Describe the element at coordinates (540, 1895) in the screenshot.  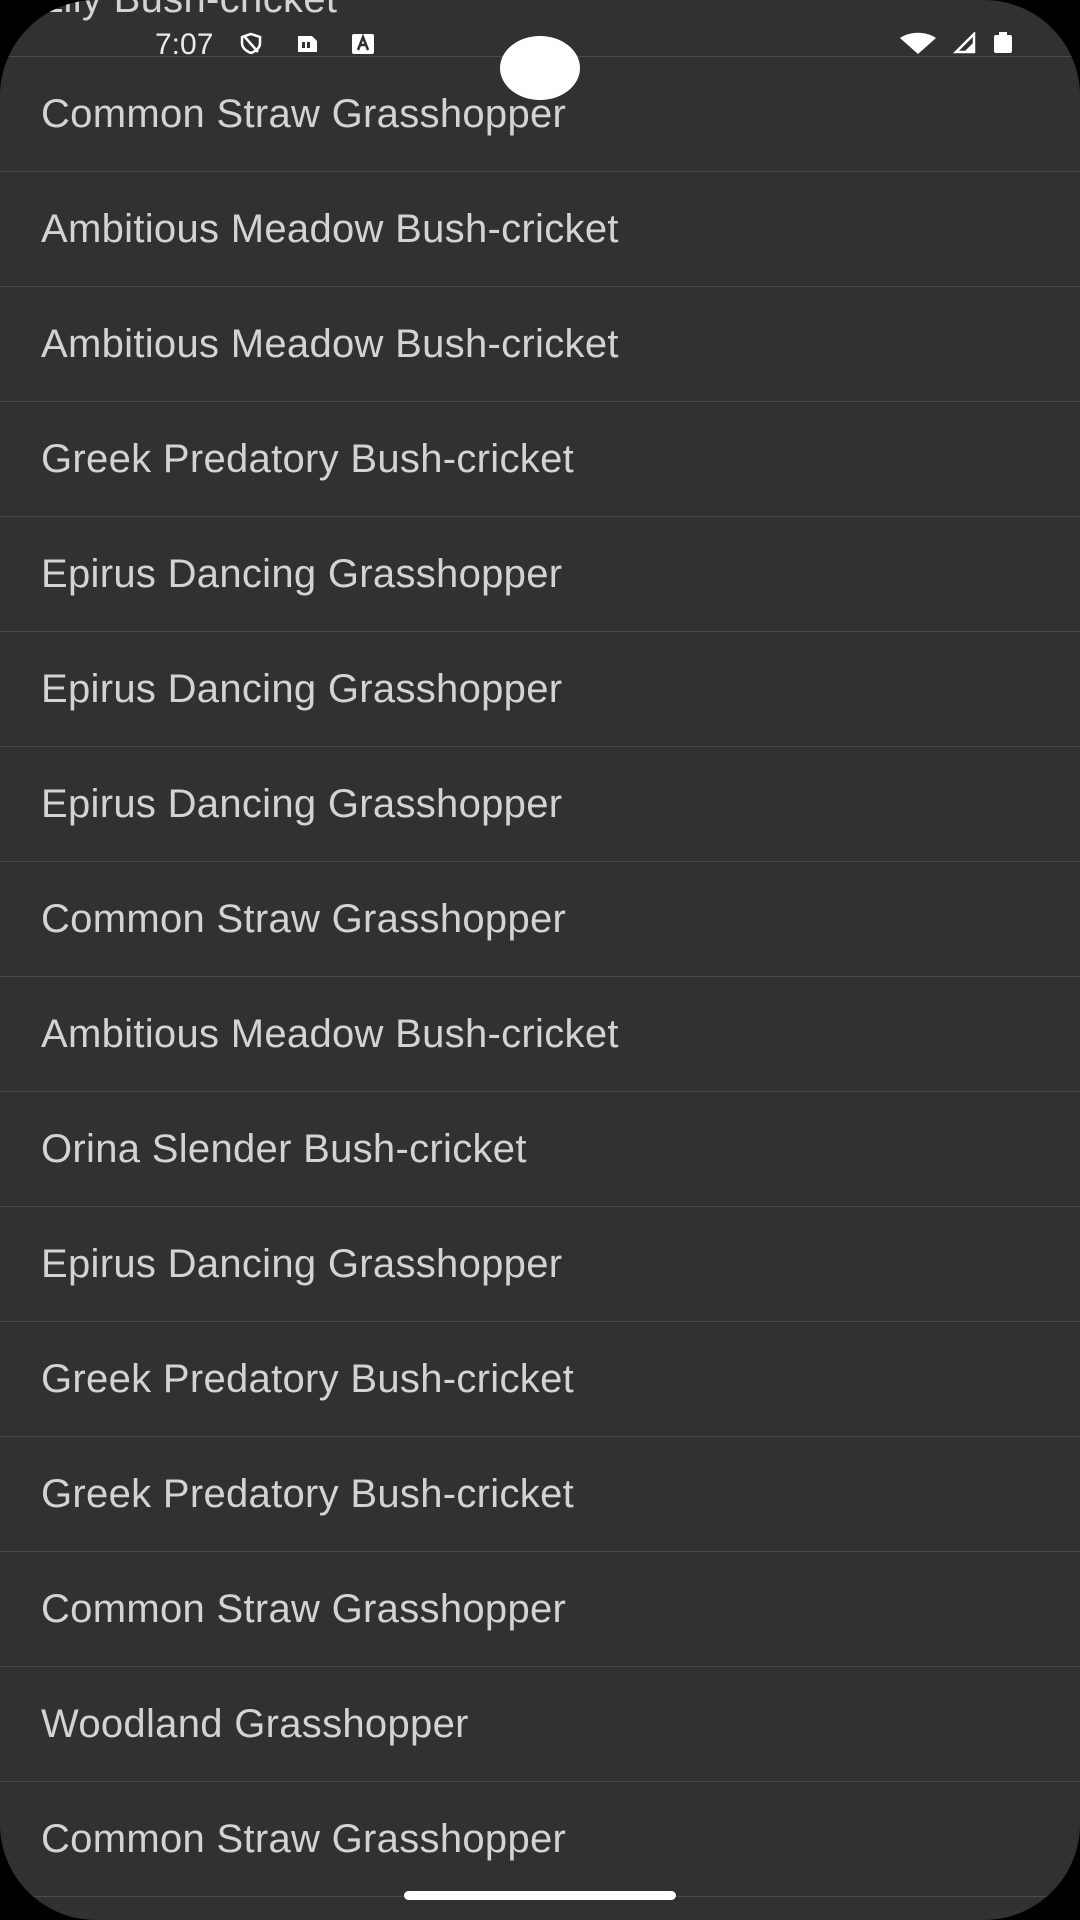
I see `gesture-navigation-bar` at that location.